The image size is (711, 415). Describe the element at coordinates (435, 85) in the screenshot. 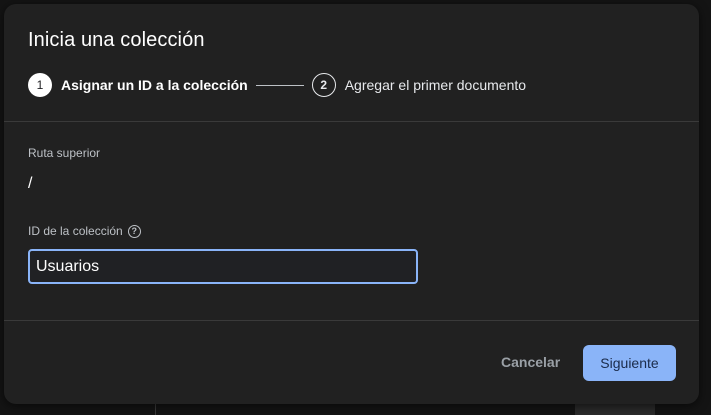

I see `step-2-label: Agregar el primer documento` at that location.